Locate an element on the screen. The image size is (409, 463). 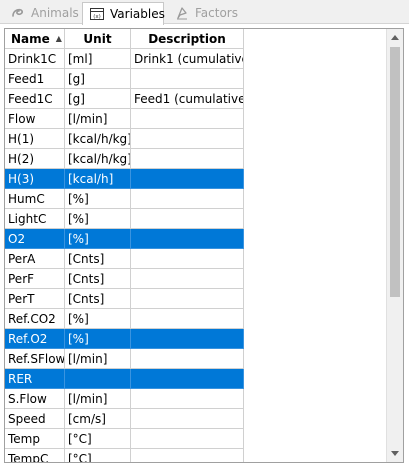
table-row: Feed1 [g] is located at coordinates (199, 79).